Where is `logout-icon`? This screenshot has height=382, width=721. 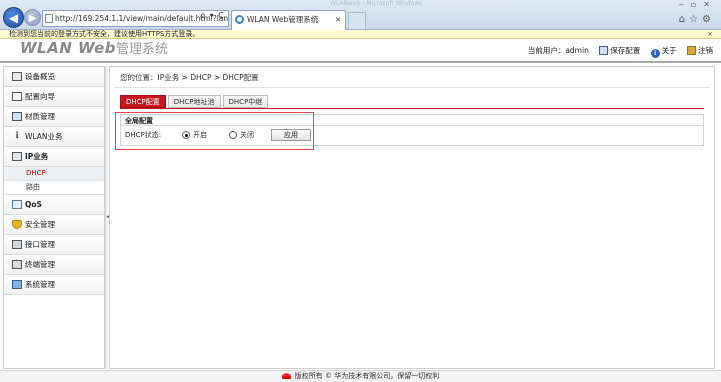
logout-icon is located at coordinates (691, 50).